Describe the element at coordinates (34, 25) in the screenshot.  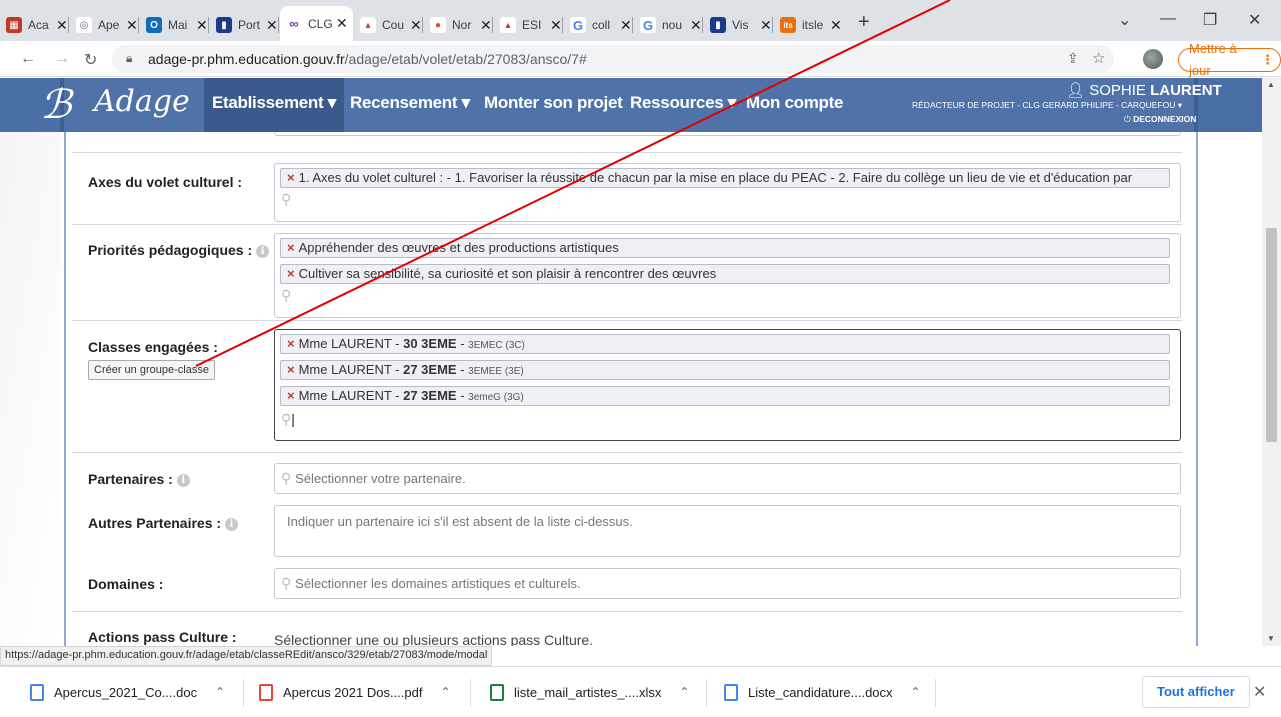
I see `browser-tab: ▦ Aca ✕` at that location.